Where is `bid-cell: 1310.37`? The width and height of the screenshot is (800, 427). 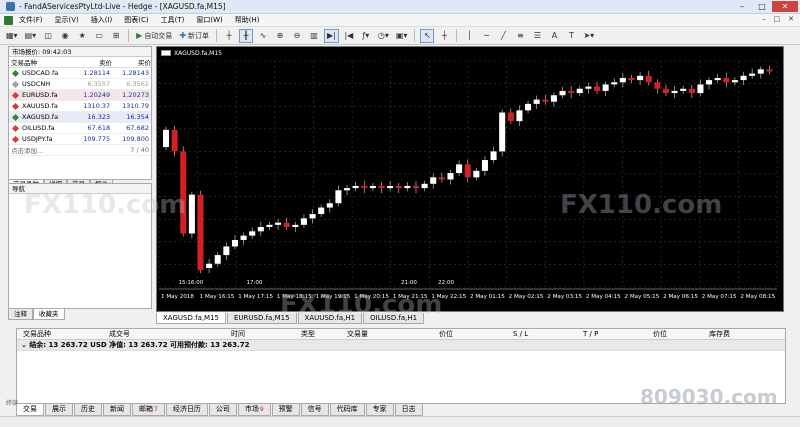 bid-cell: 1310.37 is located at coordinates (93, 106).